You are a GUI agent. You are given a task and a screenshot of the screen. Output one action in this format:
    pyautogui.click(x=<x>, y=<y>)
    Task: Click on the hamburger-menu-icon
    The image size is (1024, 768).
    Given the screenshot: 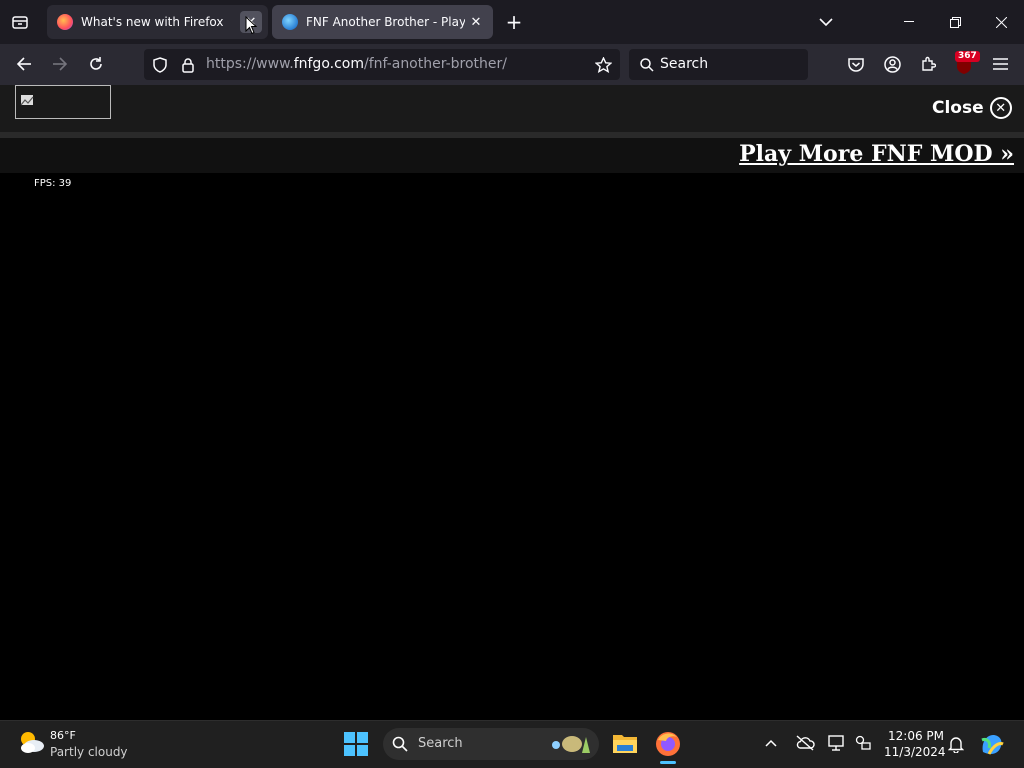 What is the action you would take?
    pyautogui.click(x=1000, y=64)
    